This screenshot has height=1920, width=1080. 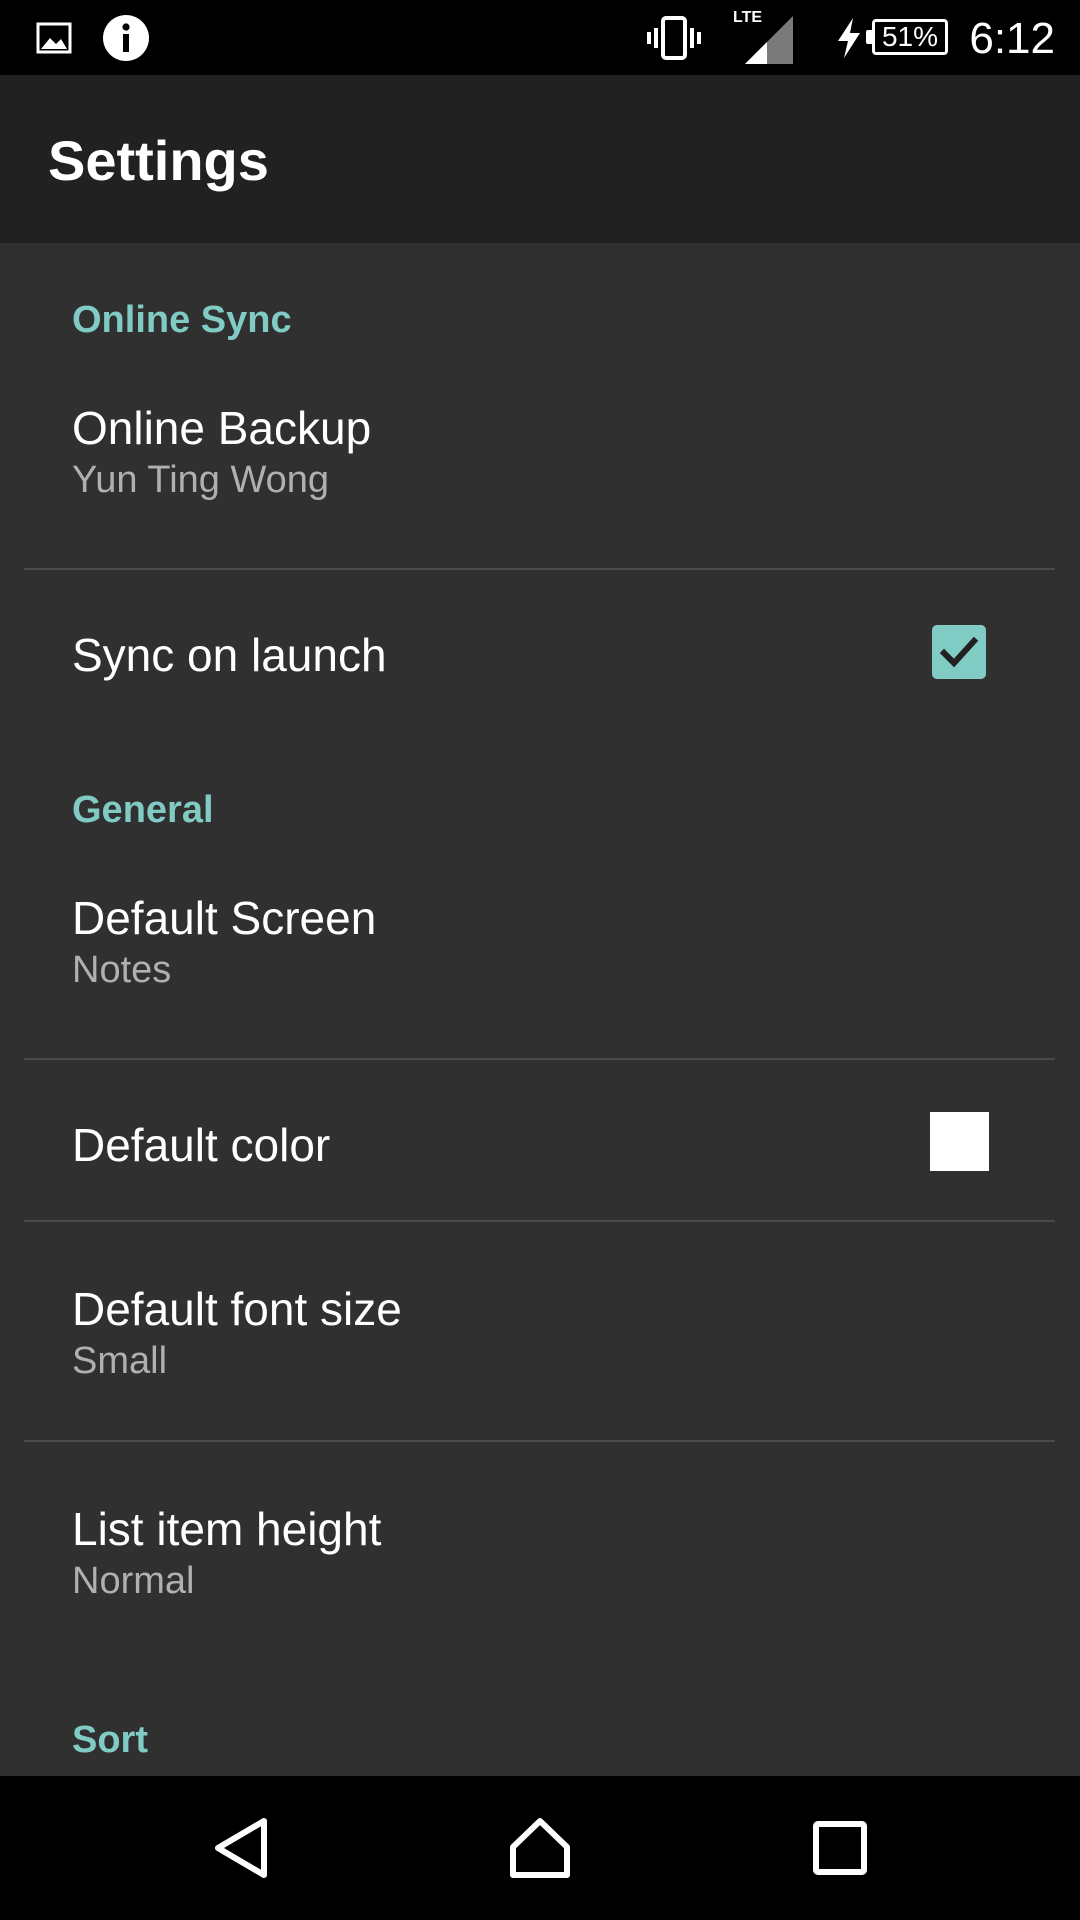 What do you see at coordinates (237, 1309) in the screenshot?
I see `pref-title: Default font size` at bounding box center [237, 1309].